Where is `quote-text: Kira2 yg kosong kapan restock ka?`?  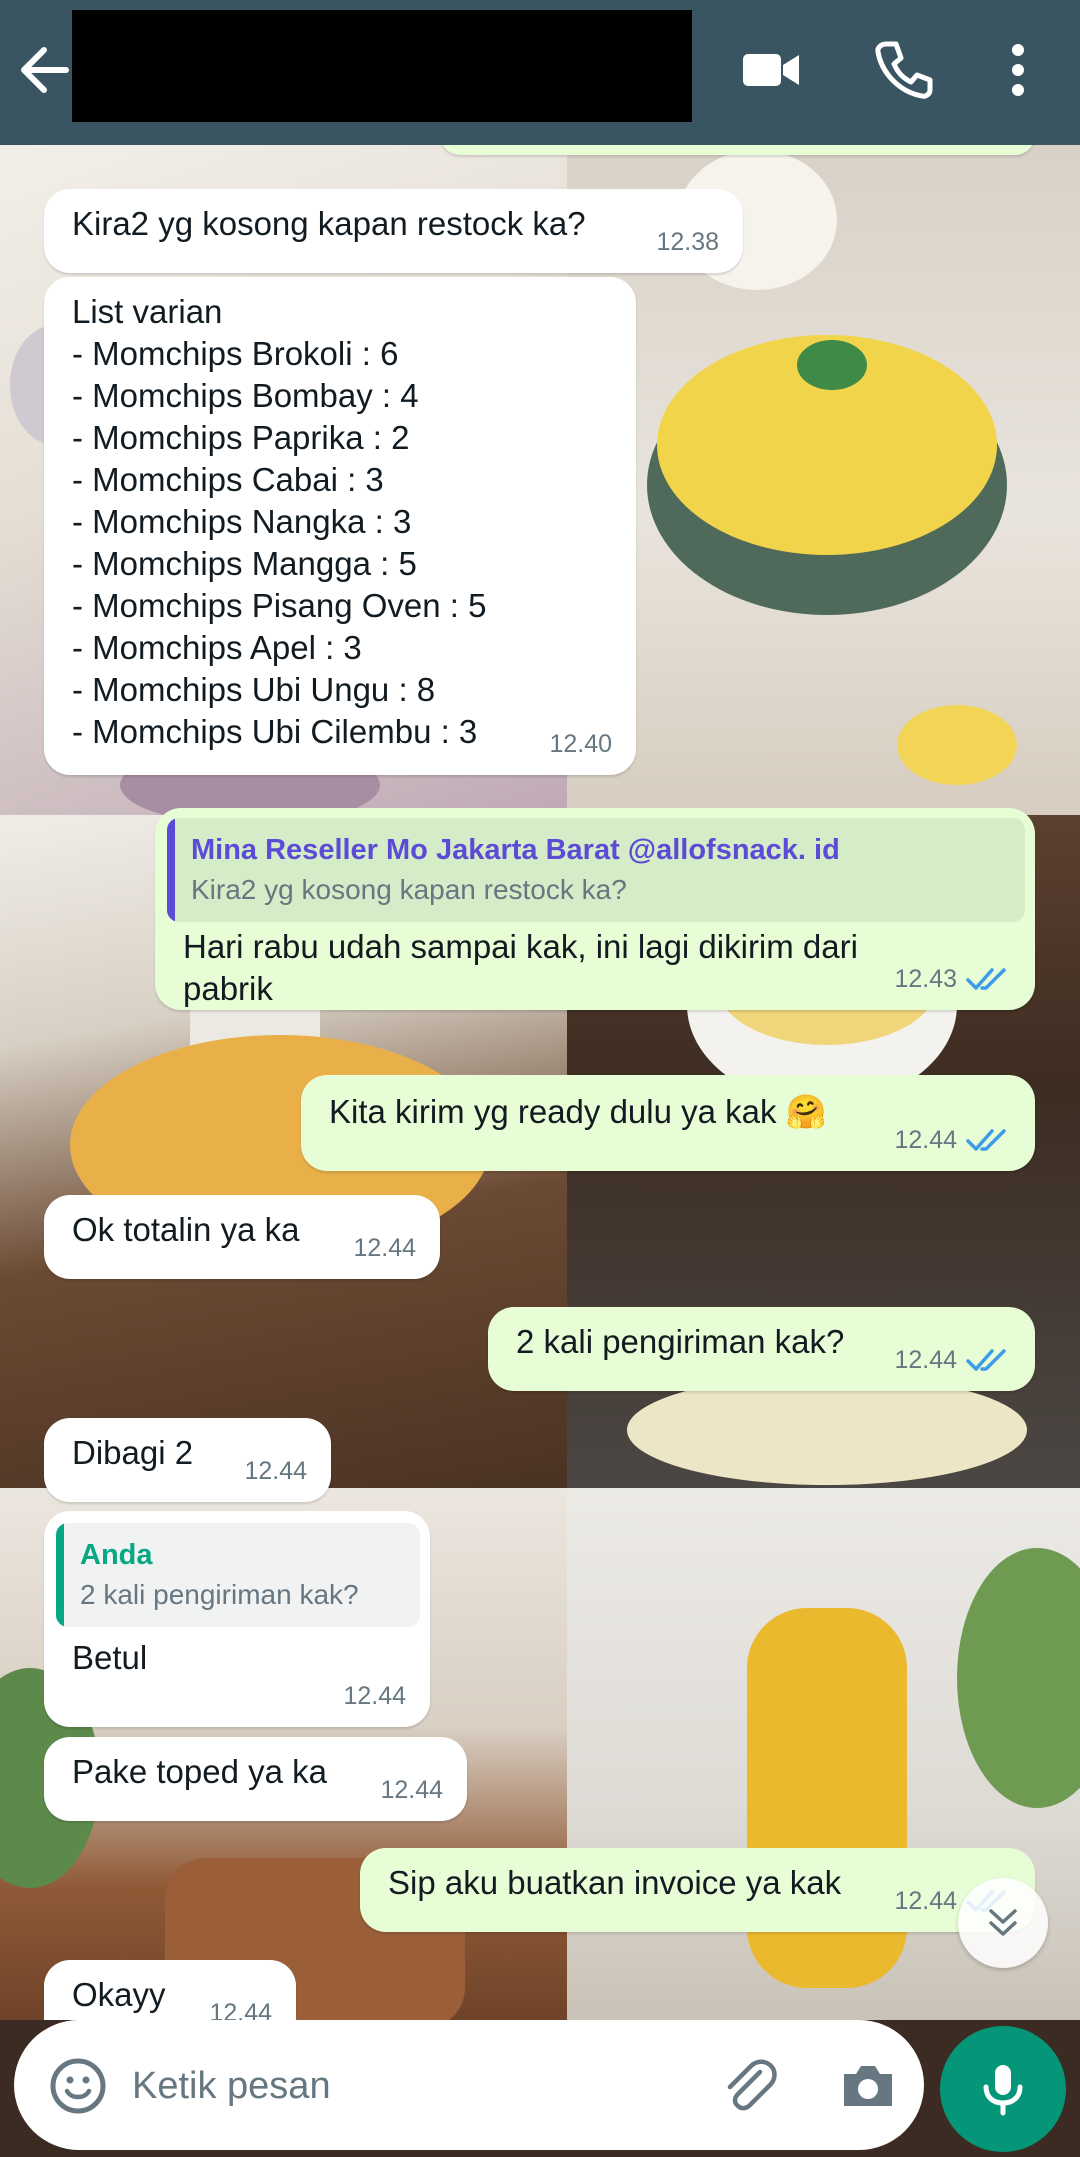
quote-text: Kira2 yg kosong kapan restock ka? is located at coordinates (409, 889).